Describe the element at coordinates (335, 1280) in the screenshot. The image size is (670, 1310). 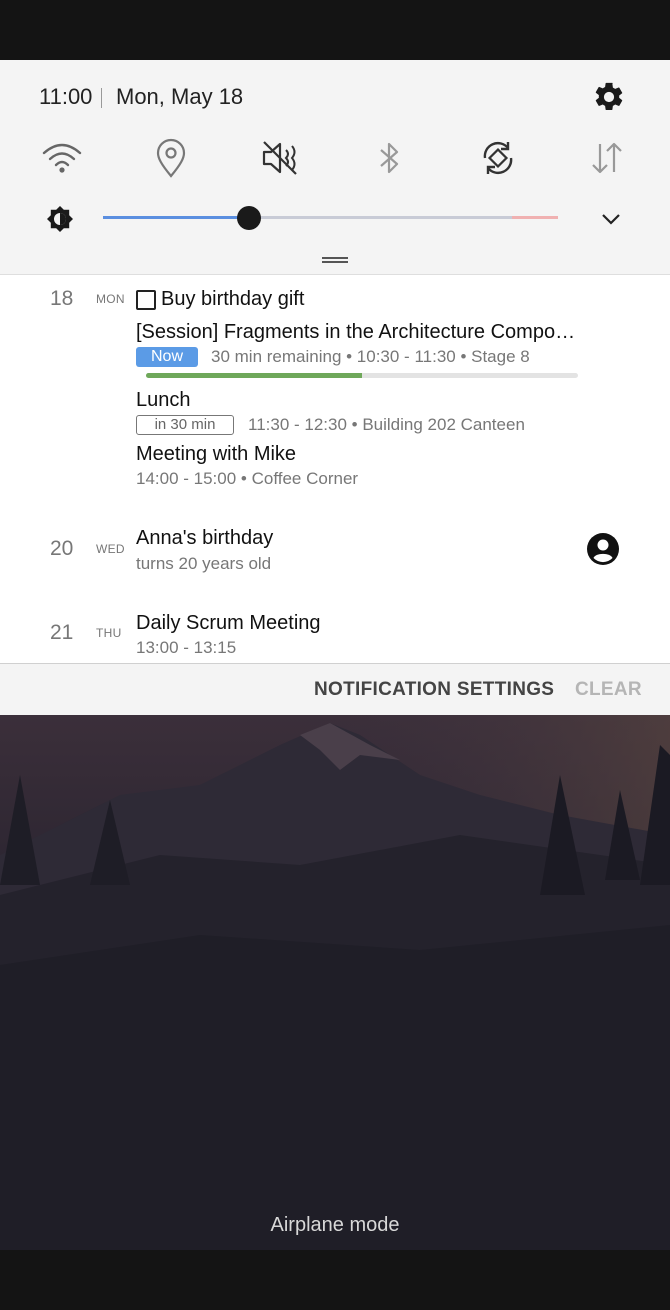
I see `navigation-bar` at that location.